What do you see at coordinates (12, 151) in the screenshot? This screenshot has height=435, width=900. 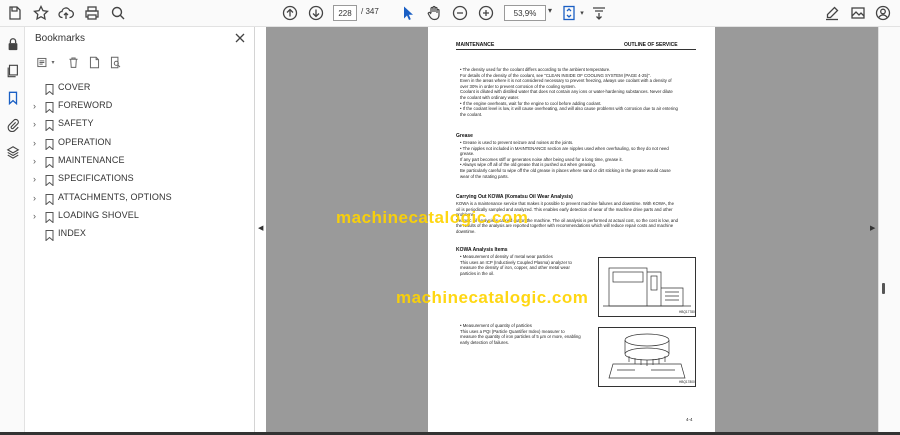 I see `layers-icon` at bounding box center [12, 151].